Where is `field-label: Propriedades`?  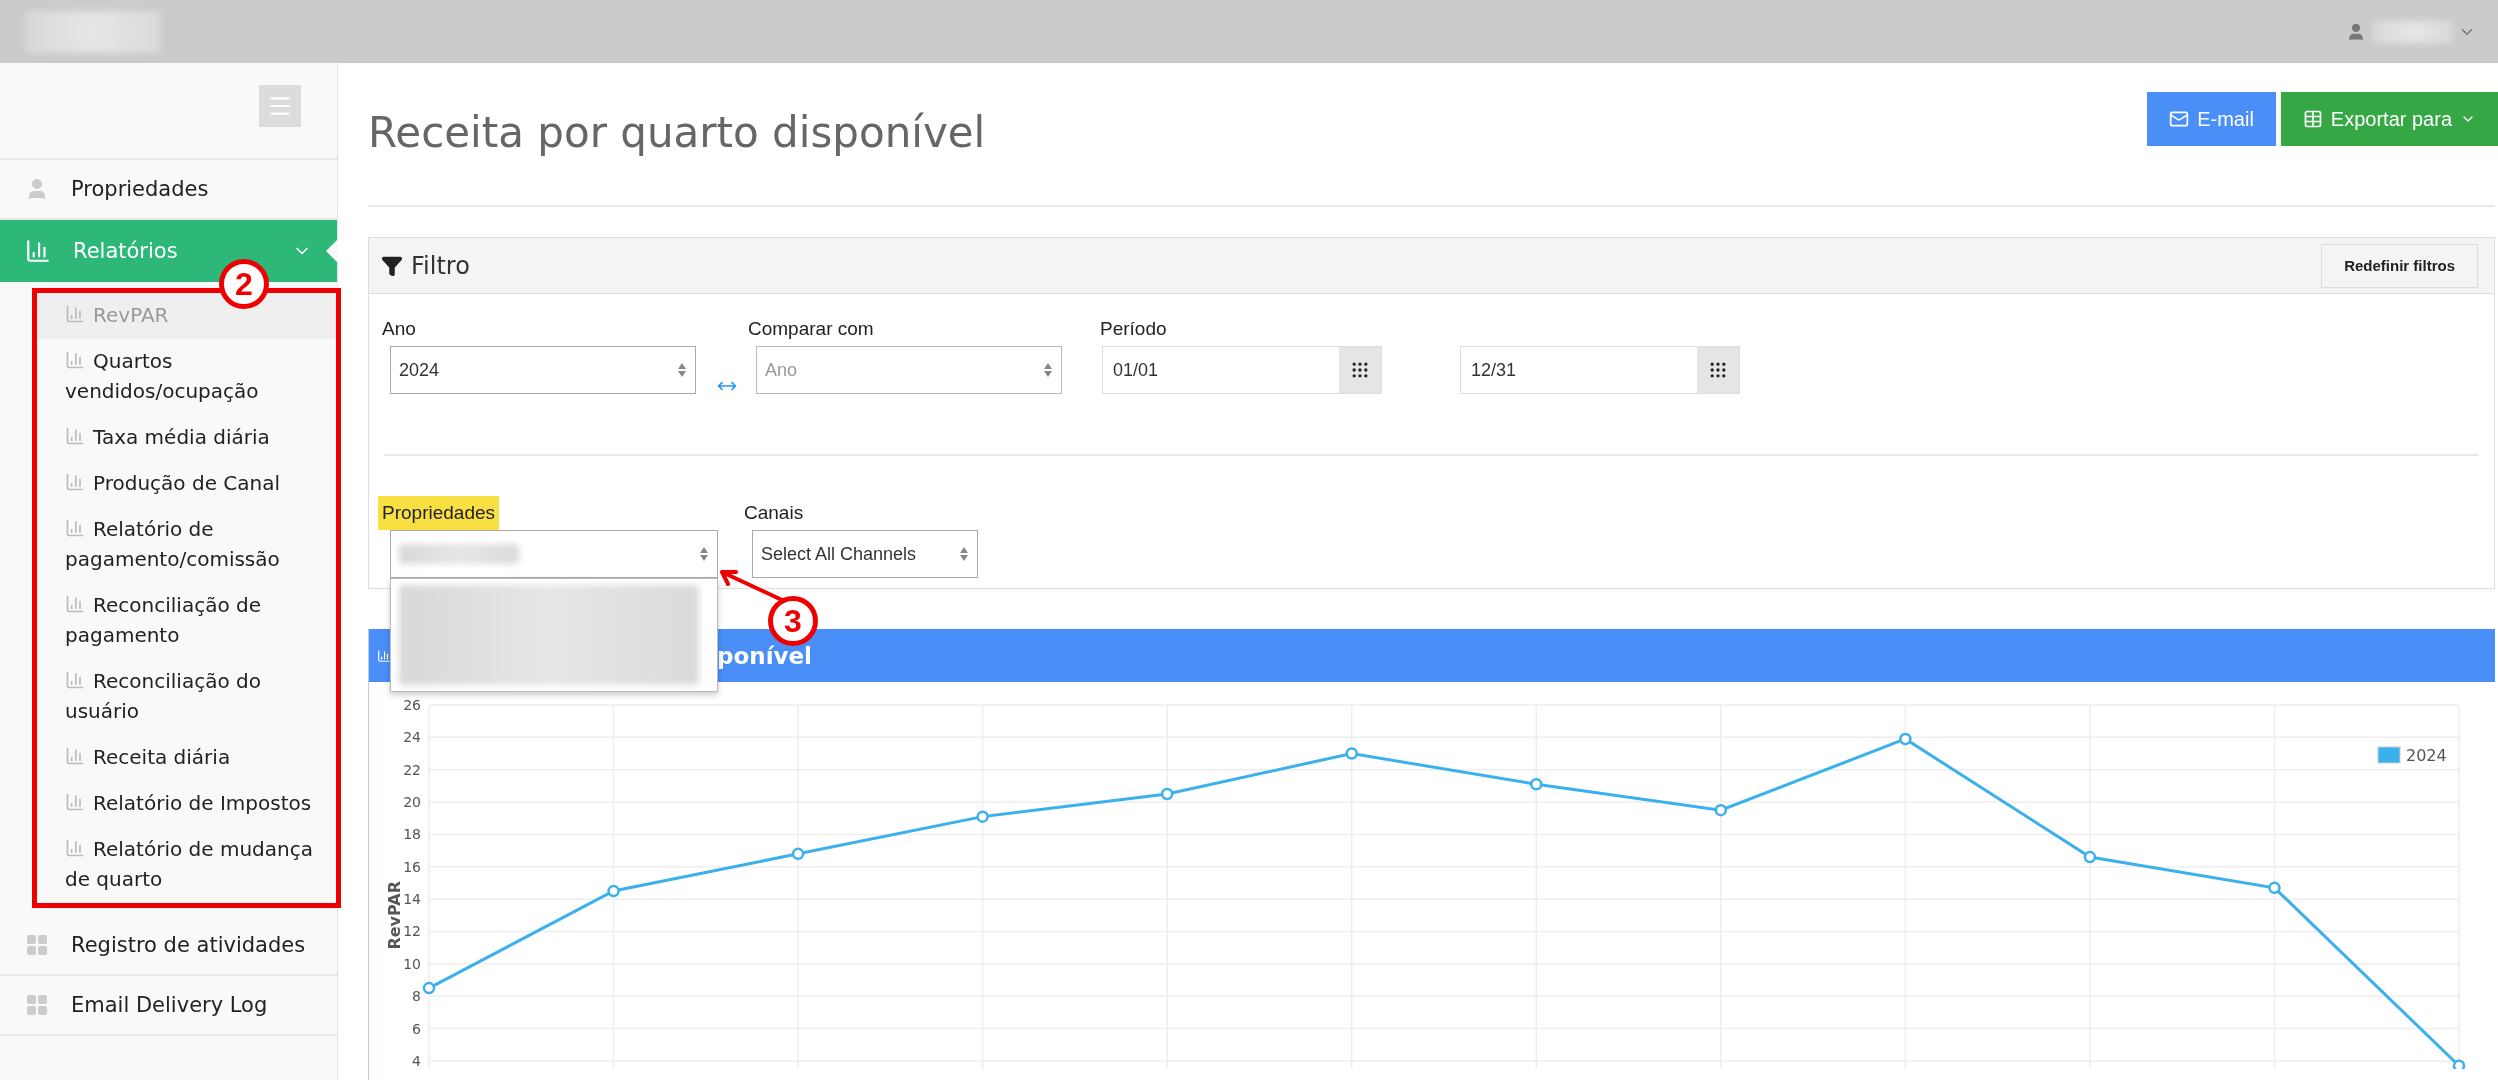 field-label: Propriedades is located at coordinates (439, 513).